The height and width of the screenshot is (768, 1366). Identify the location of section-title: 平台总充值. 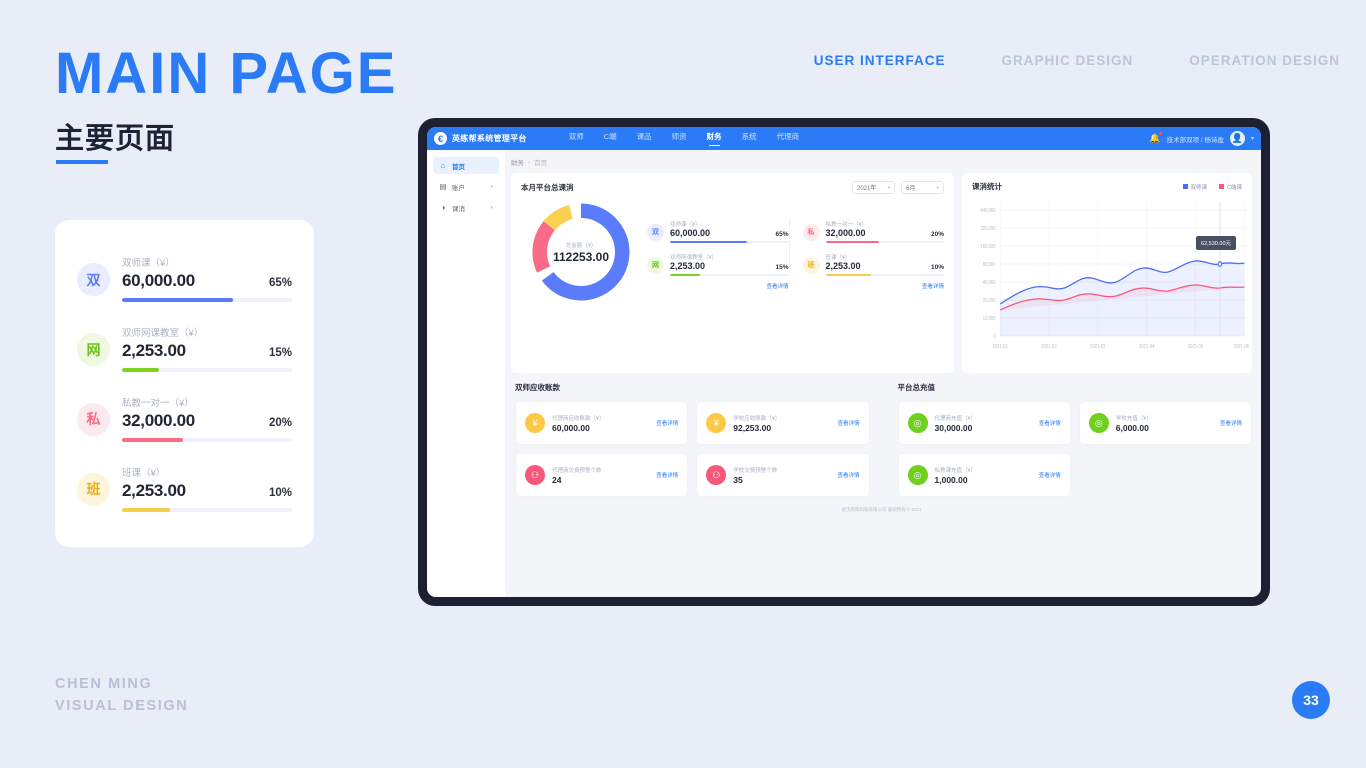
(916, 387).